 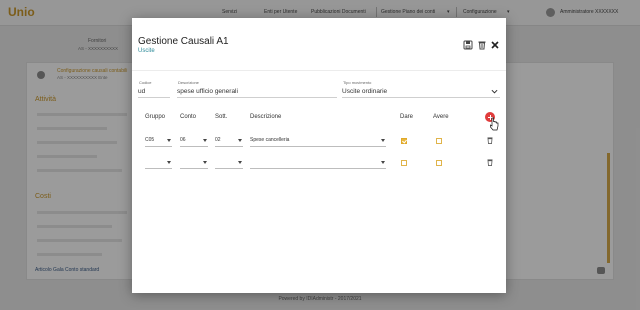 What do you see at coordinates (490, 140) in the screenshot?
I see `row1-trash-icon` at bounding box center [490, 140].